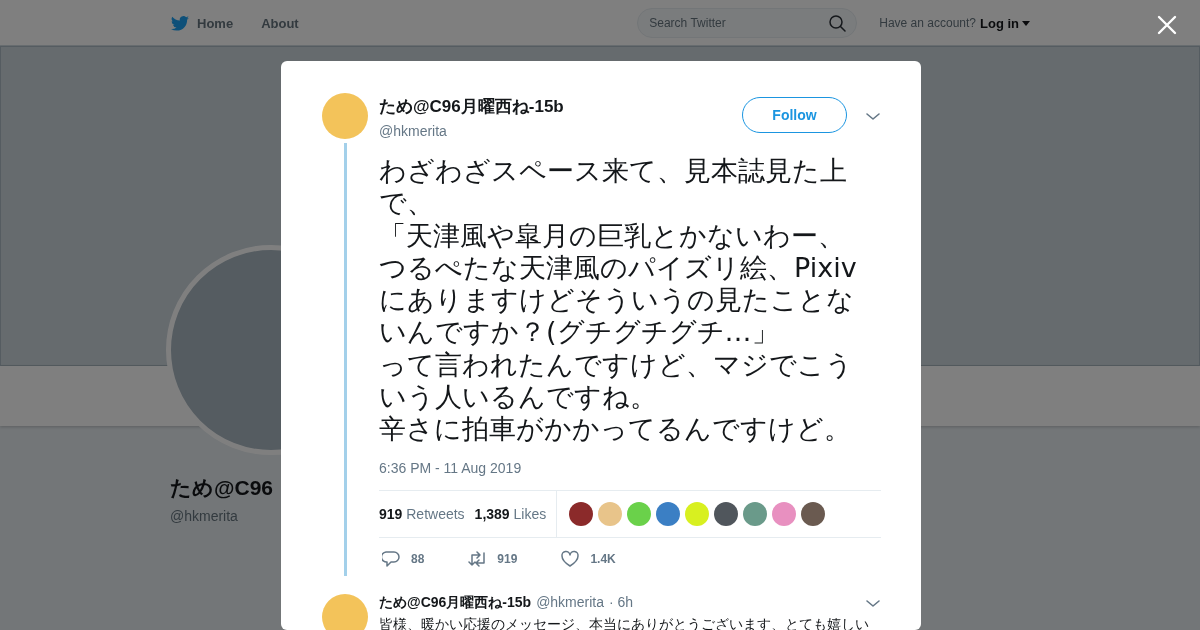  I want to click on action-count: 919, so click(507, 558).